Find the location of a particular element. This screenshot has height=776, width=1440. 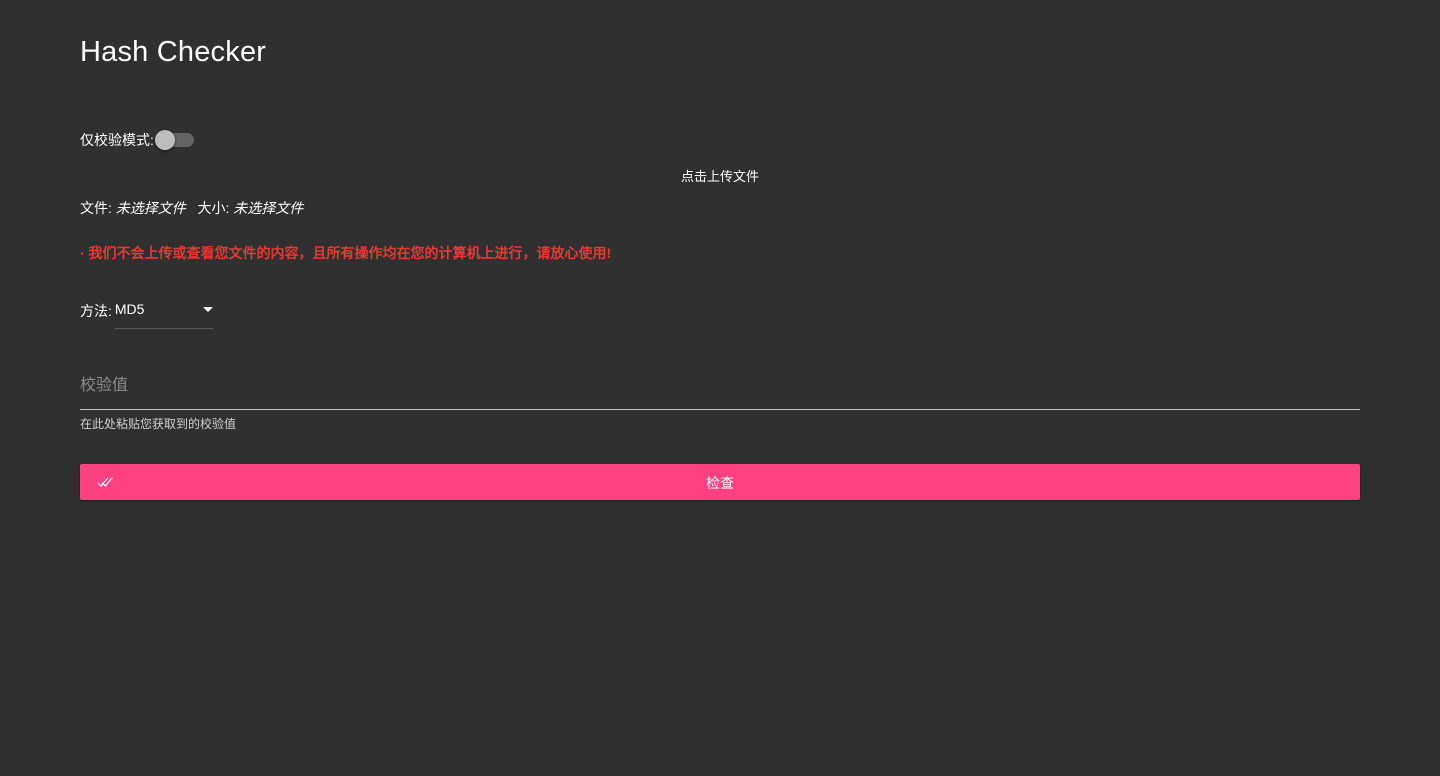

check-button: 检查 is located at coordinates (720, 482).